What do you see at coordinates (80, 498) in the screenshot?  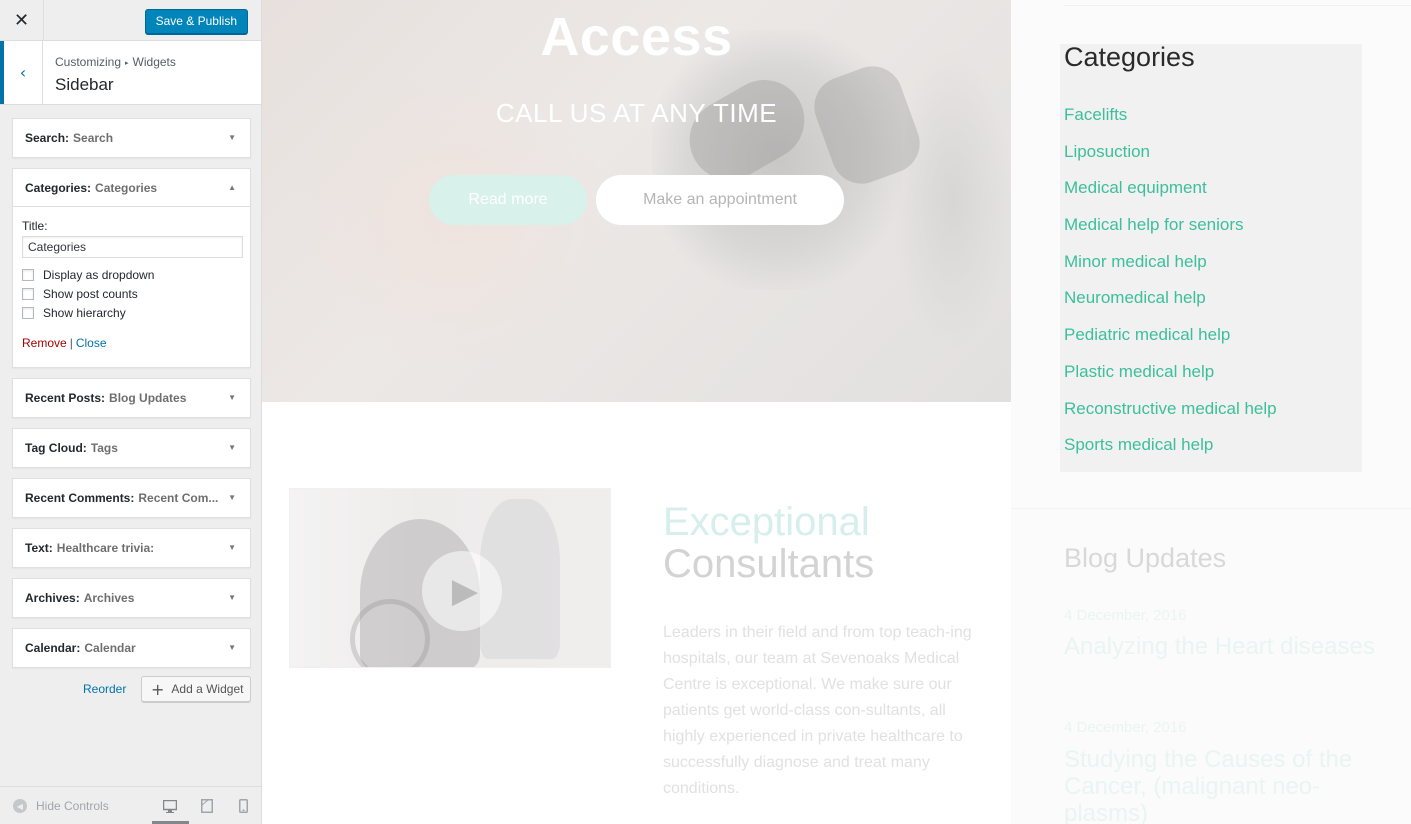 I see `widget-type: Recent Comments:` at bounding box center [80, 498].